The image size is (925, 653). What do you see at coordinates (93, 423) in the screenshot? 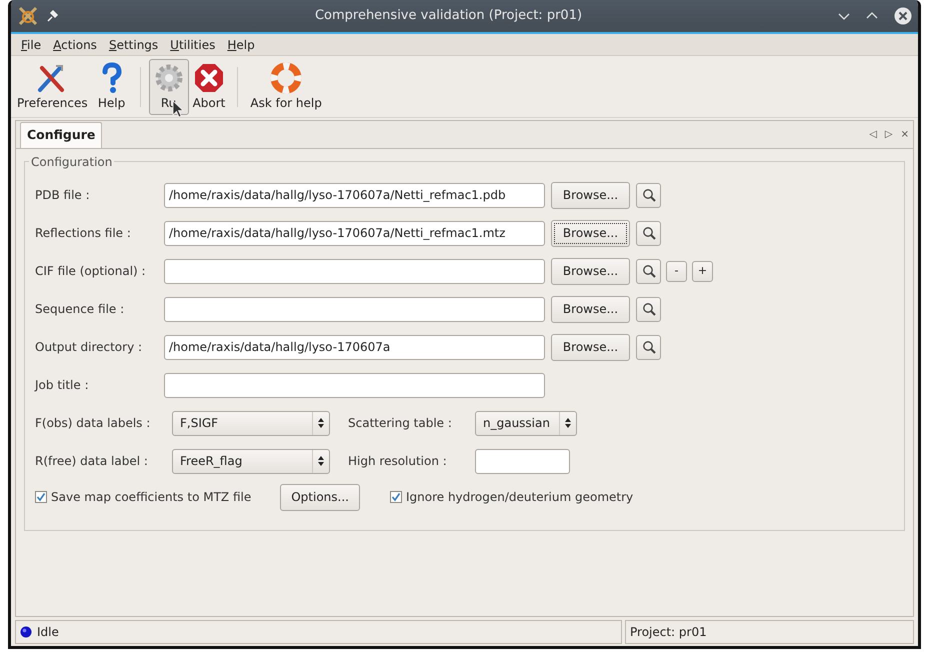
I see `field-label: F(obs) data labels :` at bounding box center [93, 423].